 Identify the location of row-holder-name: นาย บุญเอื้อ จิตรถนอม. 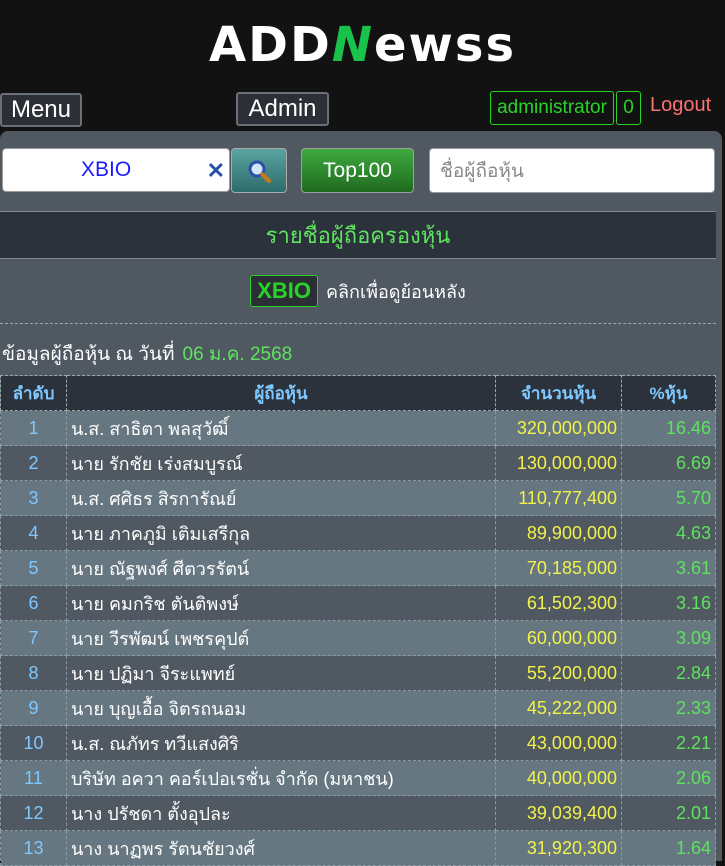
(281, 708).